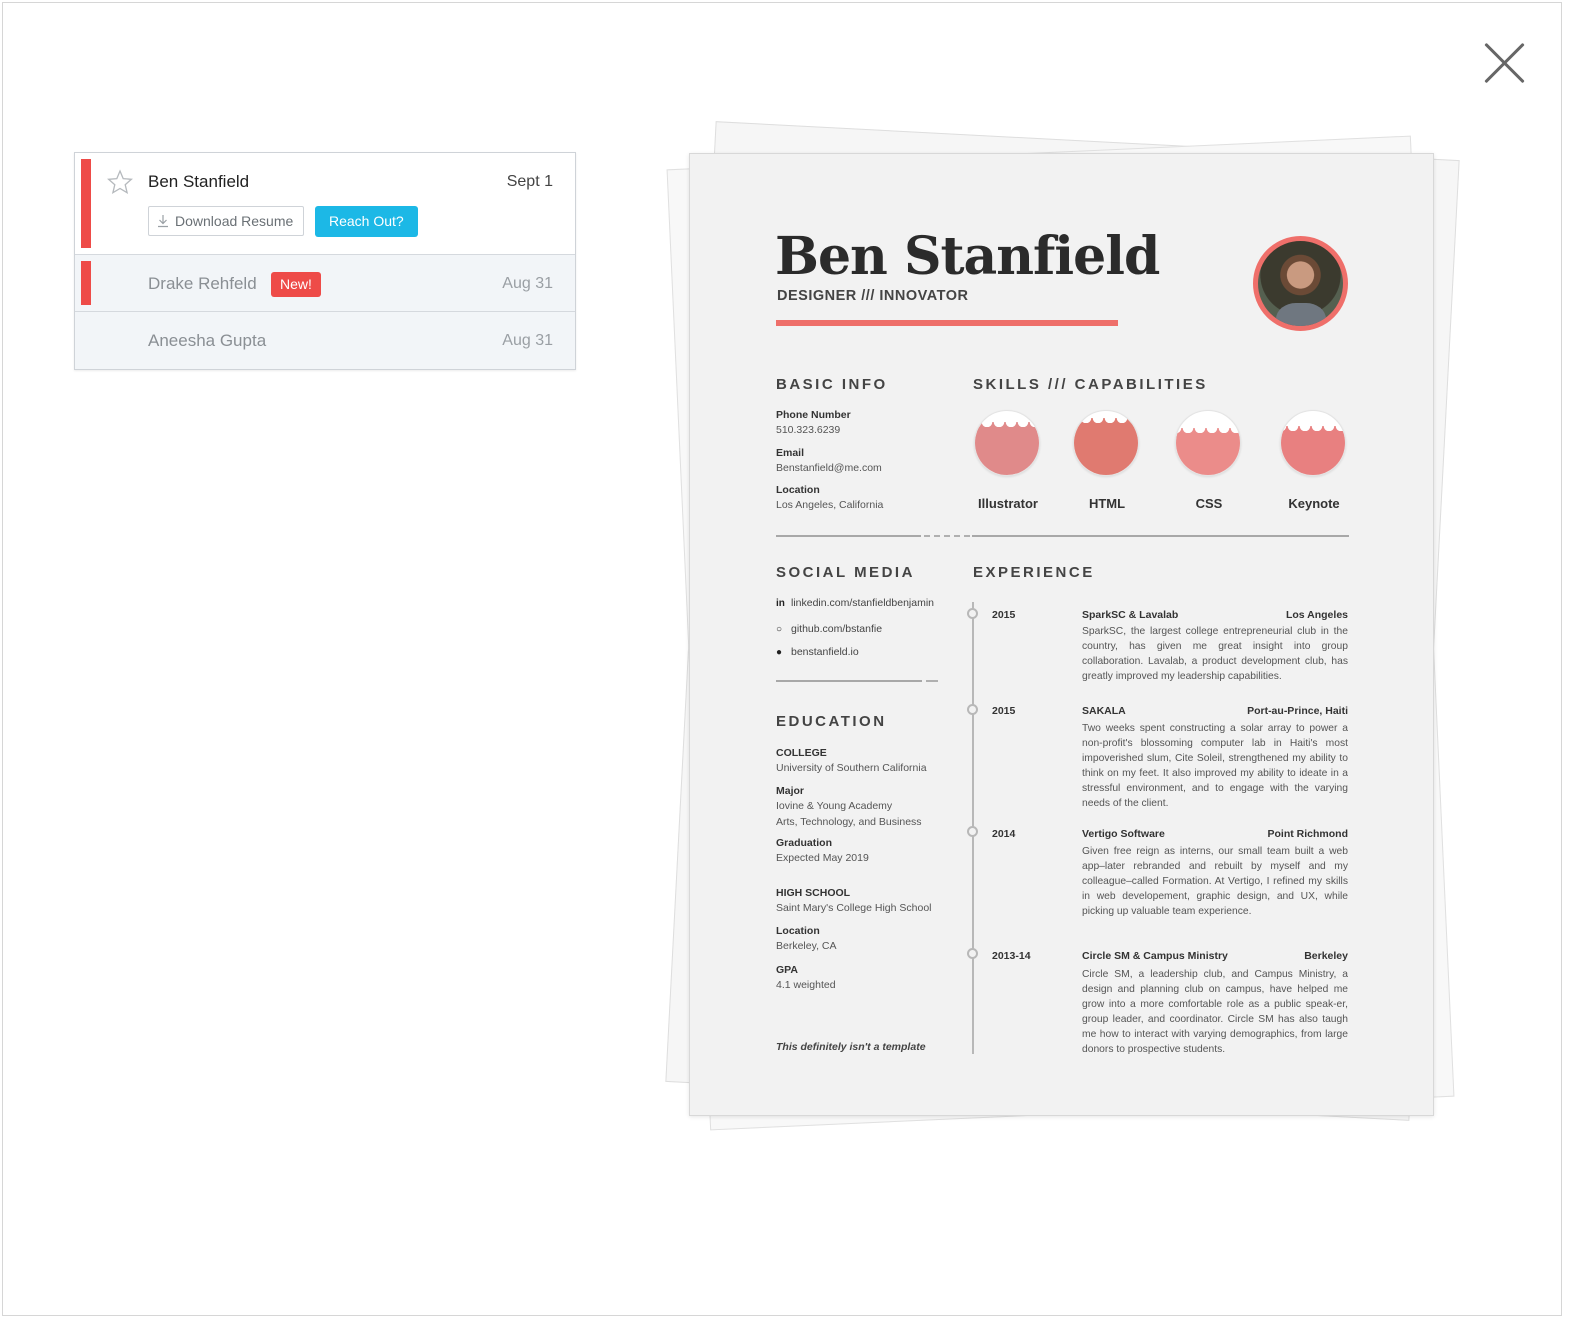 This screenshot has width=1578, height=1324. Describe the element at coordinates (202, 283) in the screenshot. I see `candidate-name: Drake Rehfeld` at that location.